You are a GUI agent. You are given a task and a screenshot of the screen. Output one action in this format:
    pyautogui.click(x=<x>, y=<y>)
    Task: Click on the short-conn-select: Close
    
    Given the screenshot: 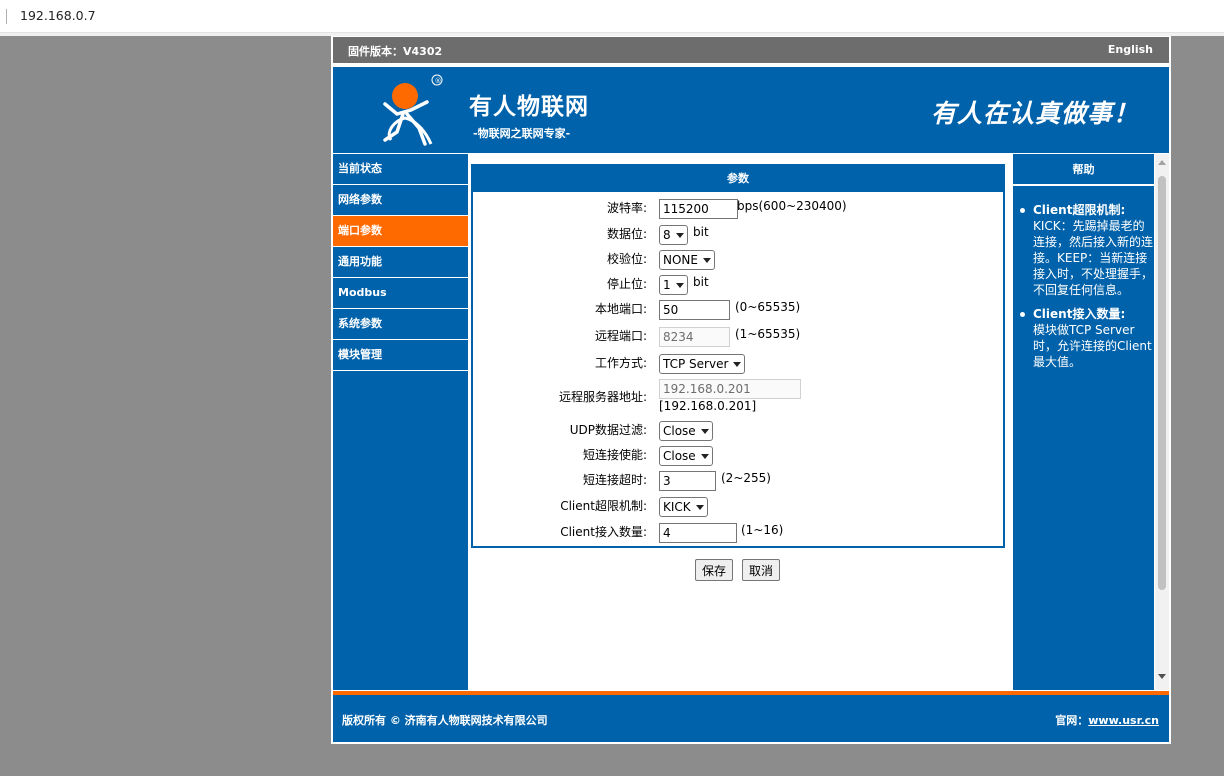 What is the action you would take?
    pyautogui.click(x=686, y=456)
    